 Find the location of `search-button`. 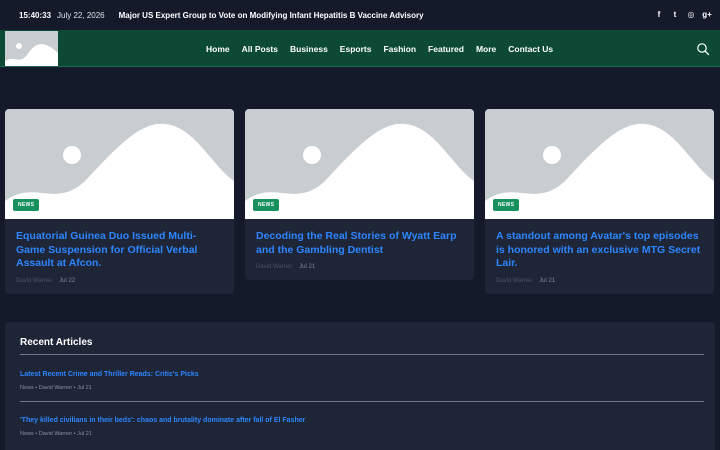

search-button is located at coordinates (703, 49).